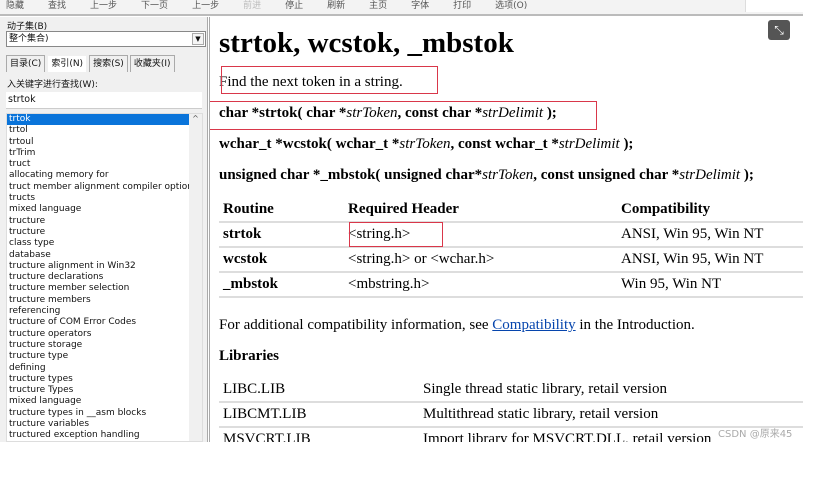 The height and width of the screenshot is (500, 814). Describe the element at coordinates (281, 285) in the screenshot. I see `table-cell: _mbstok` at that location.